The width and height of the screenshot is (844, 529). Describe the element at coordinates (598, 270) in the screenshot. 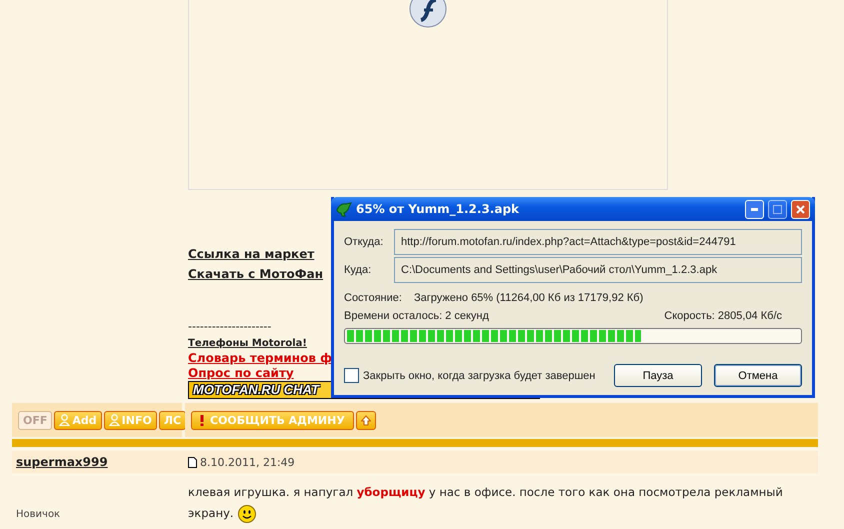

I see `destination-path-field: C:\Documents and Settings\user\Рабочий стол\Yumm_1.2.3.apk` at that location.